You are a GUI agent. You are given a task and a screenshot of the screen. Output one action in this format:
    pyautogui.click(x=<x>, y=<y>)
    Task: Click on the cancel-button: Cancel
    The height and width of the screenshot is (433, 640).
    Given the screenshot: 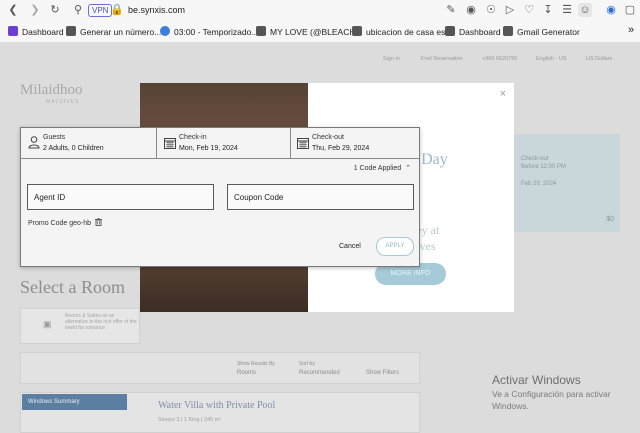 What is the action you would take?
    pyautogui.click(x=350, y=246)
    